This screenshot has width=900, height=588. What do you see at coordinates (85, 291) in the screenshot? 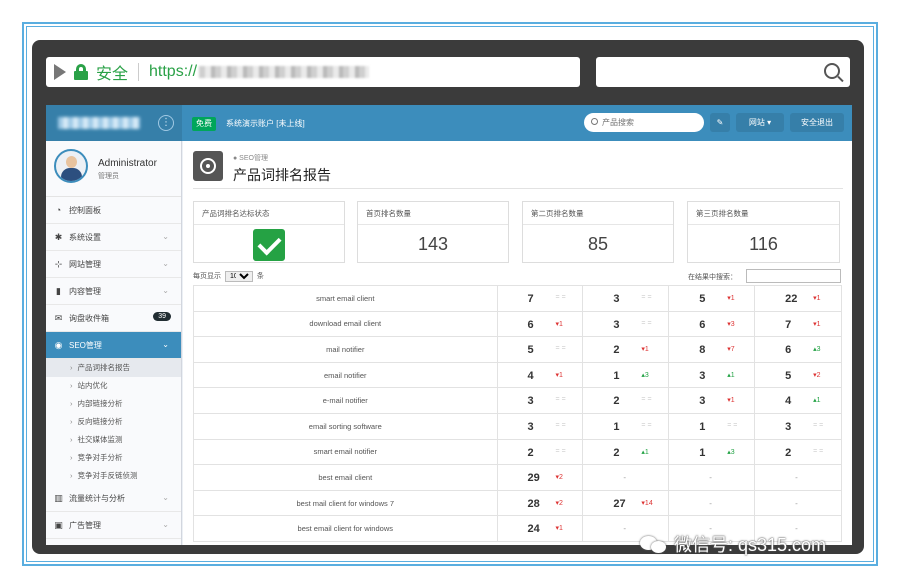
I see `sidebar-item-label: 内容管理` at bounding box center [85, 291].